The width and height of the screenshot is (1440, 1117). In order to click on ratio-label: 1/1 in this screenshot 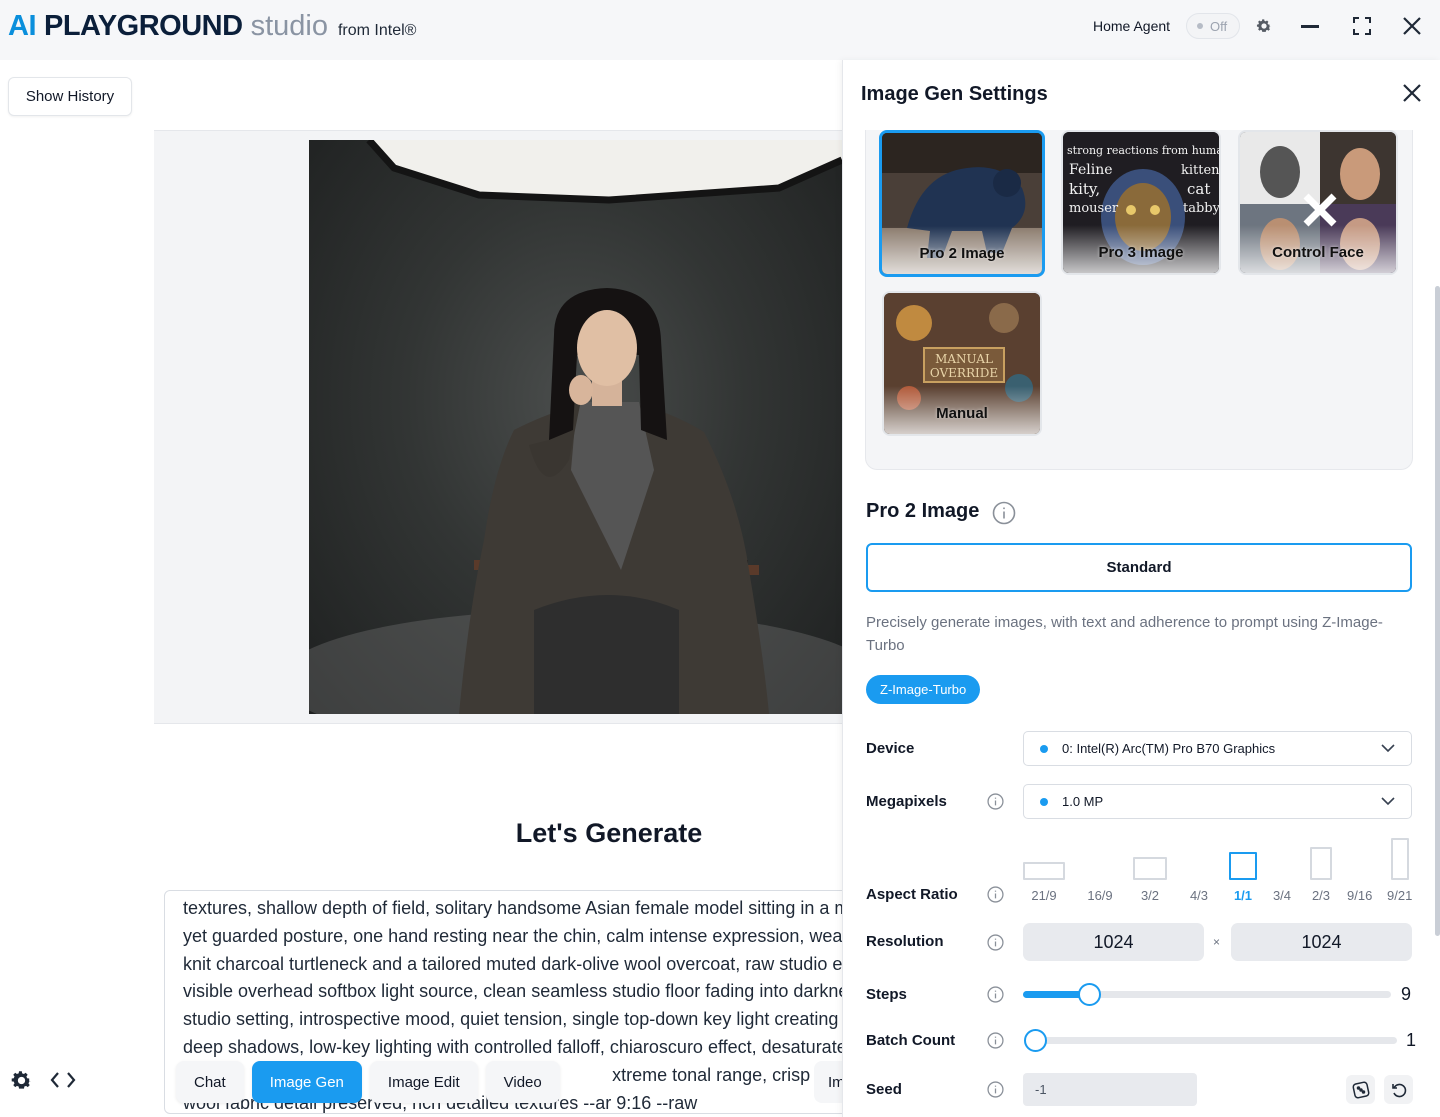, I will do `click(1243, 895)`.